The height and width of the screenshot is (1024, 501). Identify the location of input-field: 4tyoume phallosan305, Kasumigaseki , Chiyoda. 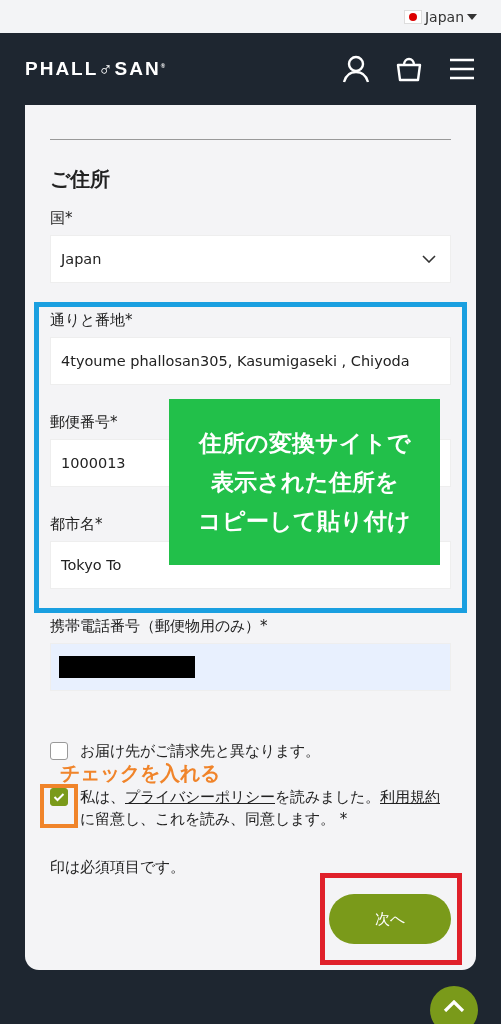
(250, 361).